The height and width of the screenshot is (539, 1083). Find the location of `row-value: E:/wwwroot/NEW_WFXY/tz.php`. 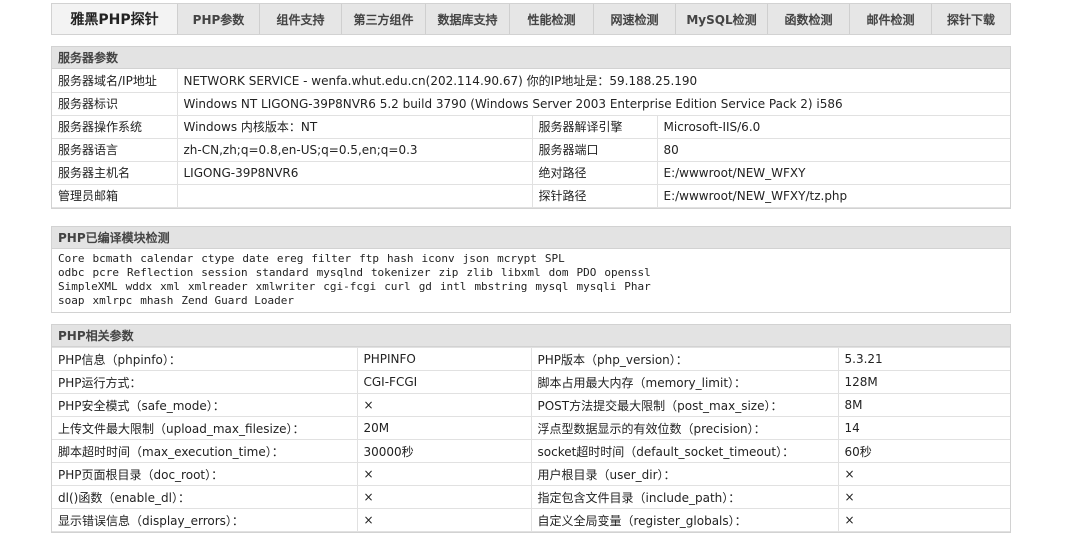

row-value: E:/wwwroot/NEW_WFXY/tz.php is located at coordinates (833, 195).